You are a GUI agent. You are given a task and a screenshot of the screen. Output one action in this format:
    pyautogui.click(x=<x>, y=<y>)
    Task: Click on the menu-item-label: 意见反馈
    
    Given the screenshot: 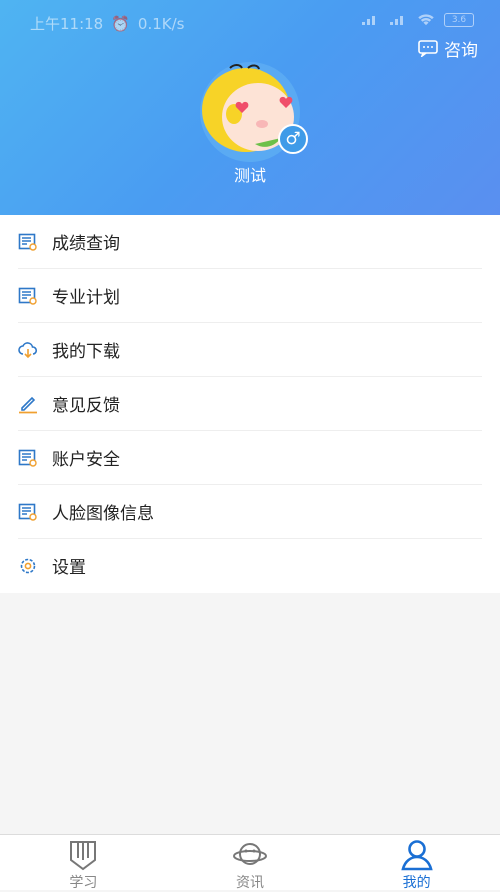 What is the action you would take?
    pyautogui.click(x=86, y=406)
    